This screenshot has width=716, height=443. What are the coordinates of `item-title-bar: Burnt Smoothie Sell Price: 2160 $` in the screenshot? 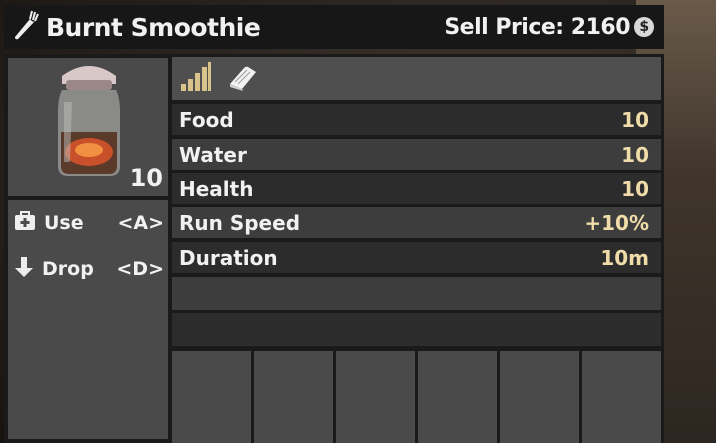 It's located at (334, 27).